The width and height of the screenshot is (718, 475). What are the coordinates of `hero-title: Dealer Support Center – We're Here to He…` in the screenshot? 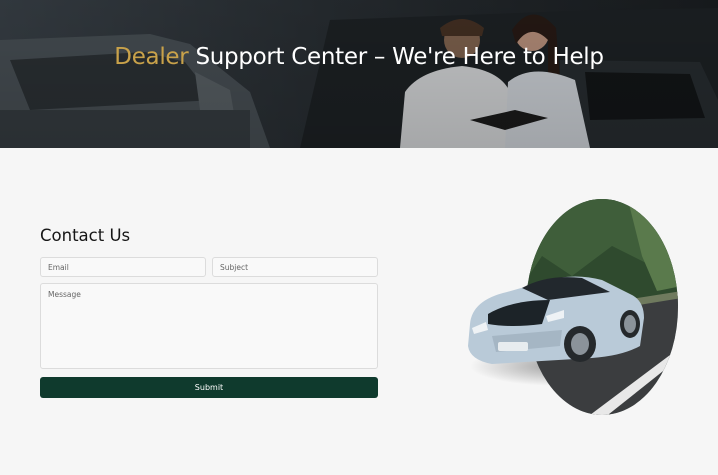 It's located at (359, 57).